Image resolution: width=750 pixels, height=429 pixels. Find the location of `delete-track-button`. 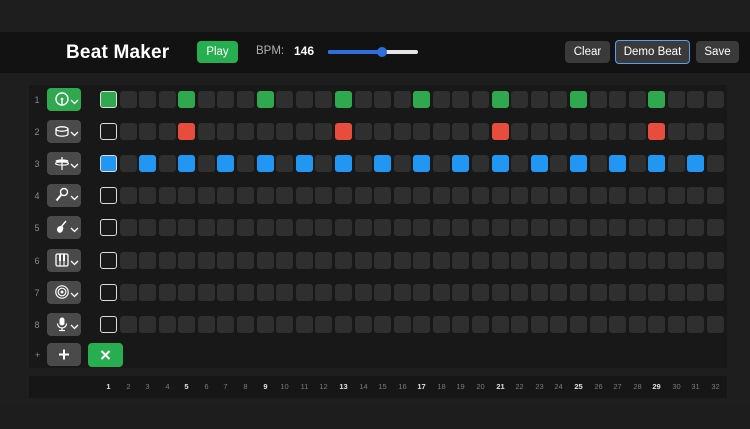

delete-track-button is located at coordinates (105, 355).